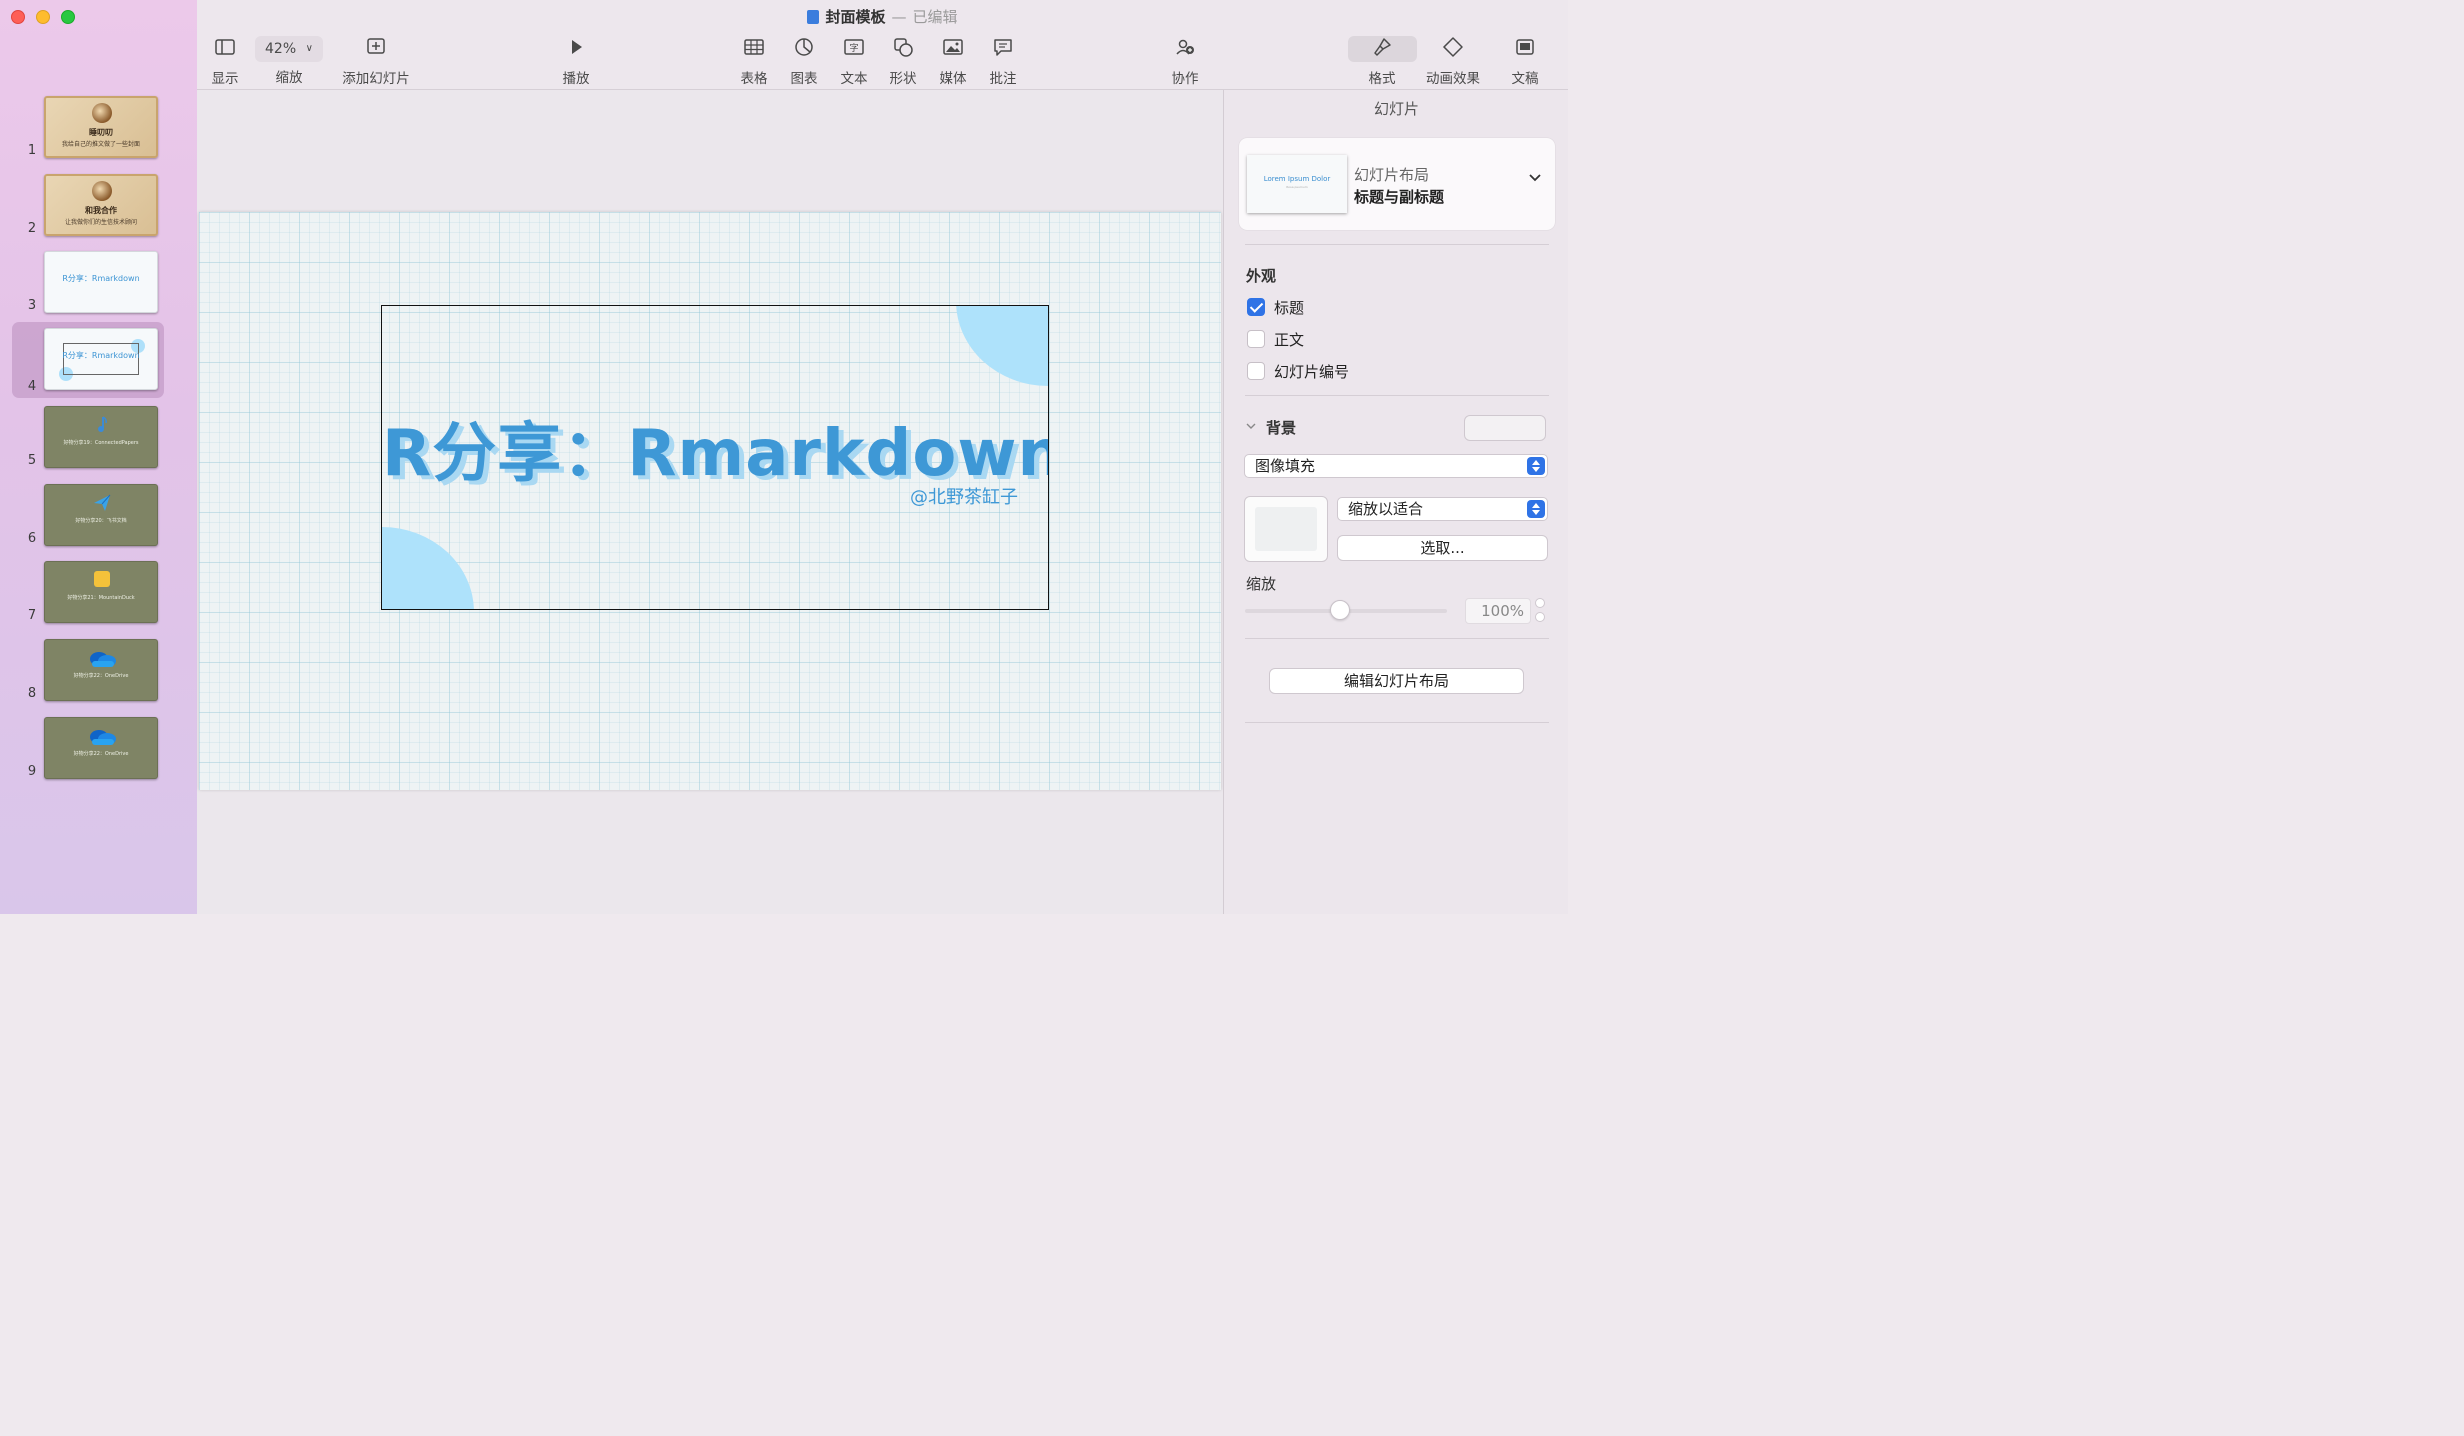 This screenshot has width=2464, height=1436. What do you see at coordinates (102, 113) in the screenshot?
I see `avatar` at bounding box center [102, 113].